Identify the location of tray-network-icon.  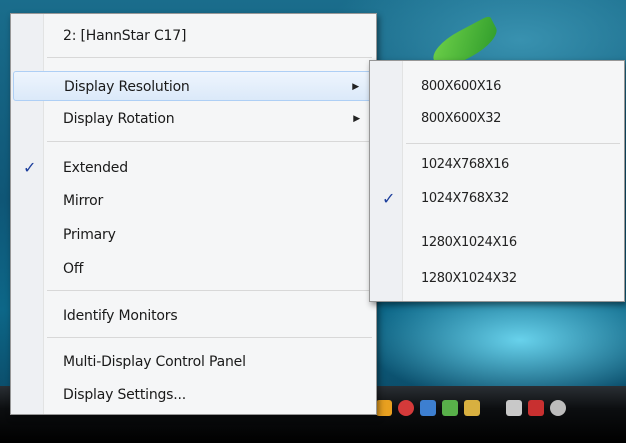
(428, 408).